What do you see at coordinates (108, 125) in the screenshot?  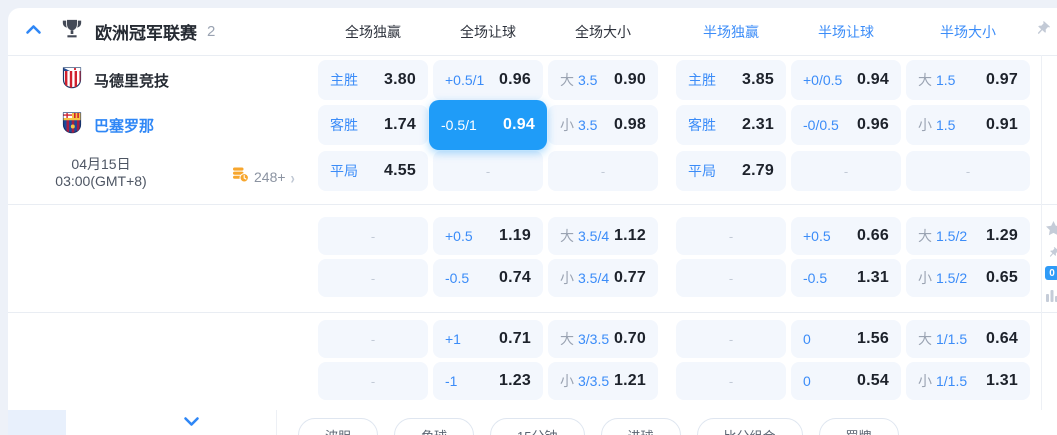 I see `away-team-row: 巴塞罗那` at bounding box center [108, 125].